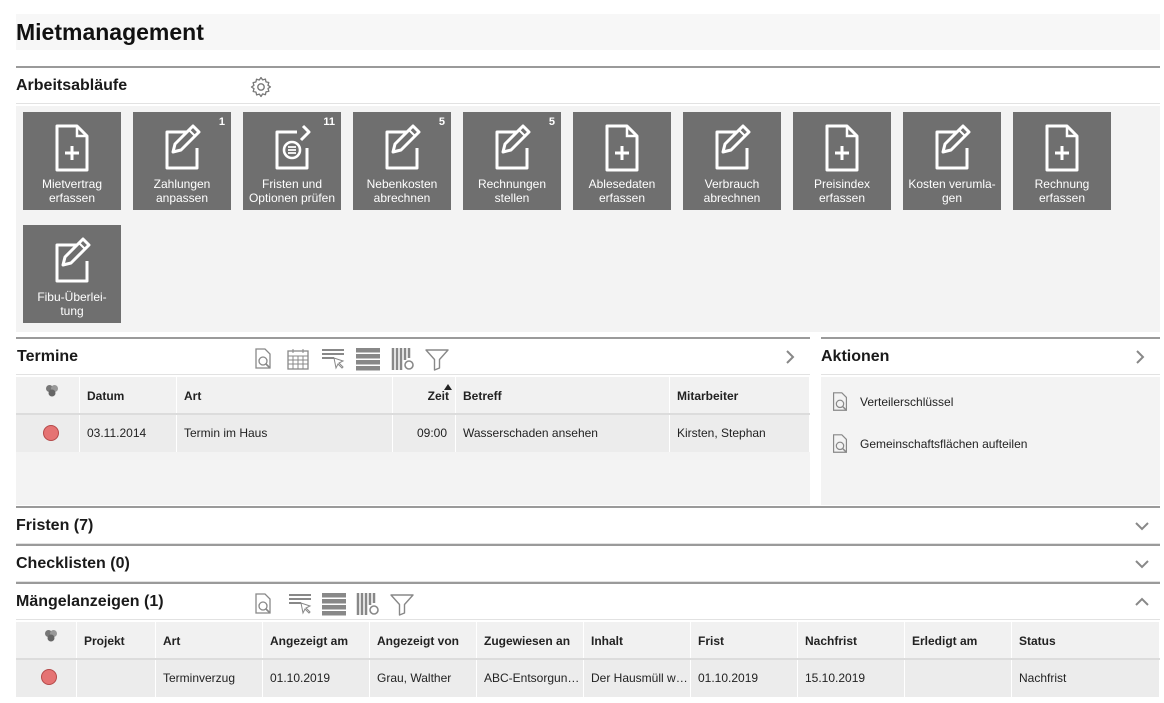 The width and height of the screenshot is (1164, 703). What do you see at coordinates (958, 640) in the screenshot?
I see `column-header-erledigt-am: Erledigt am` at bounding box center [958, 640].